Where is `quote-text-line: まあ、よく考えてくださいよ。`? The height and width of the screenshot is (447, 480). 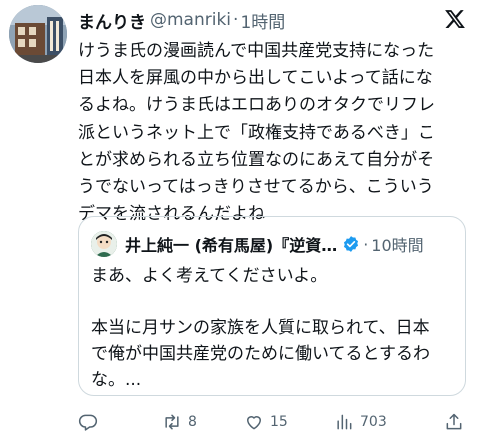 quote-text-line: まあ、よく考えてくださいよ。 is located at coordinates (209, 276).